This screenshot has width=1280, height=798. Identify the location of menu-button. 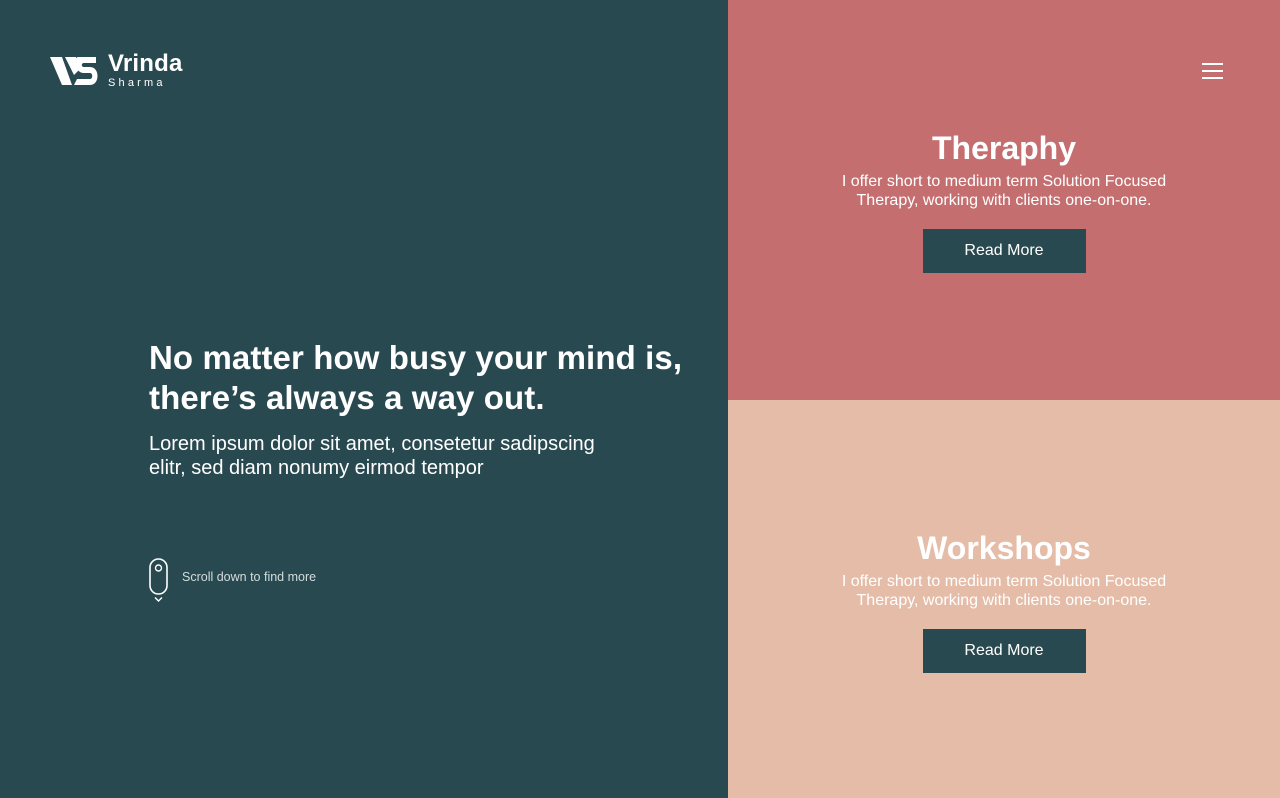
(1213, 71).